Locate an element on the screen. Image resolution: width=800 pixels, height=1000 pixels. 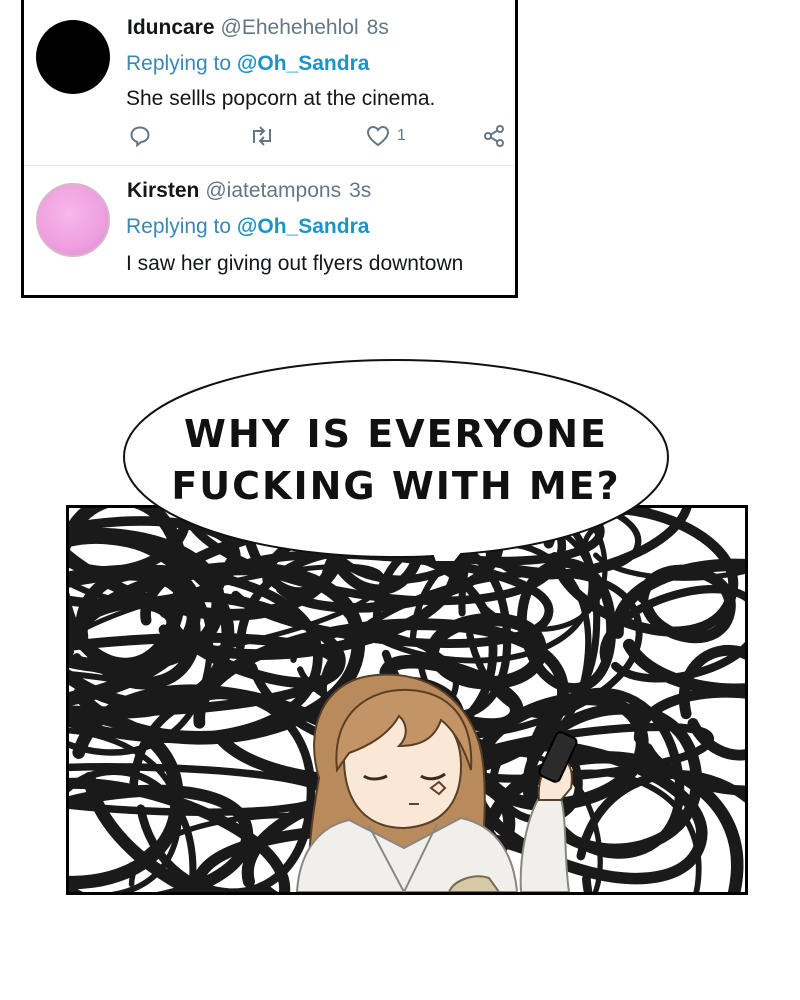
tweet-actions-cut-off is located at coordinates (269, 295).